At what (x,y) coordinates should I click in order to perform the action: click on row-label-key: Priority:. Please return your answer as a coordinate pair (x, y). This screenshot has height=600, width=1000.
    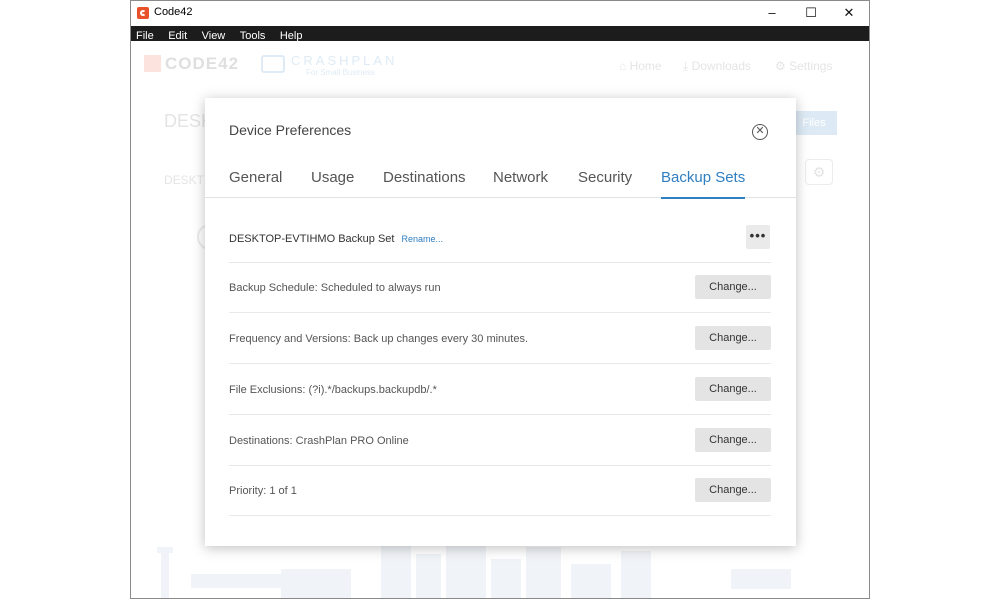
    Looking at the image, I should click on (248, 491).